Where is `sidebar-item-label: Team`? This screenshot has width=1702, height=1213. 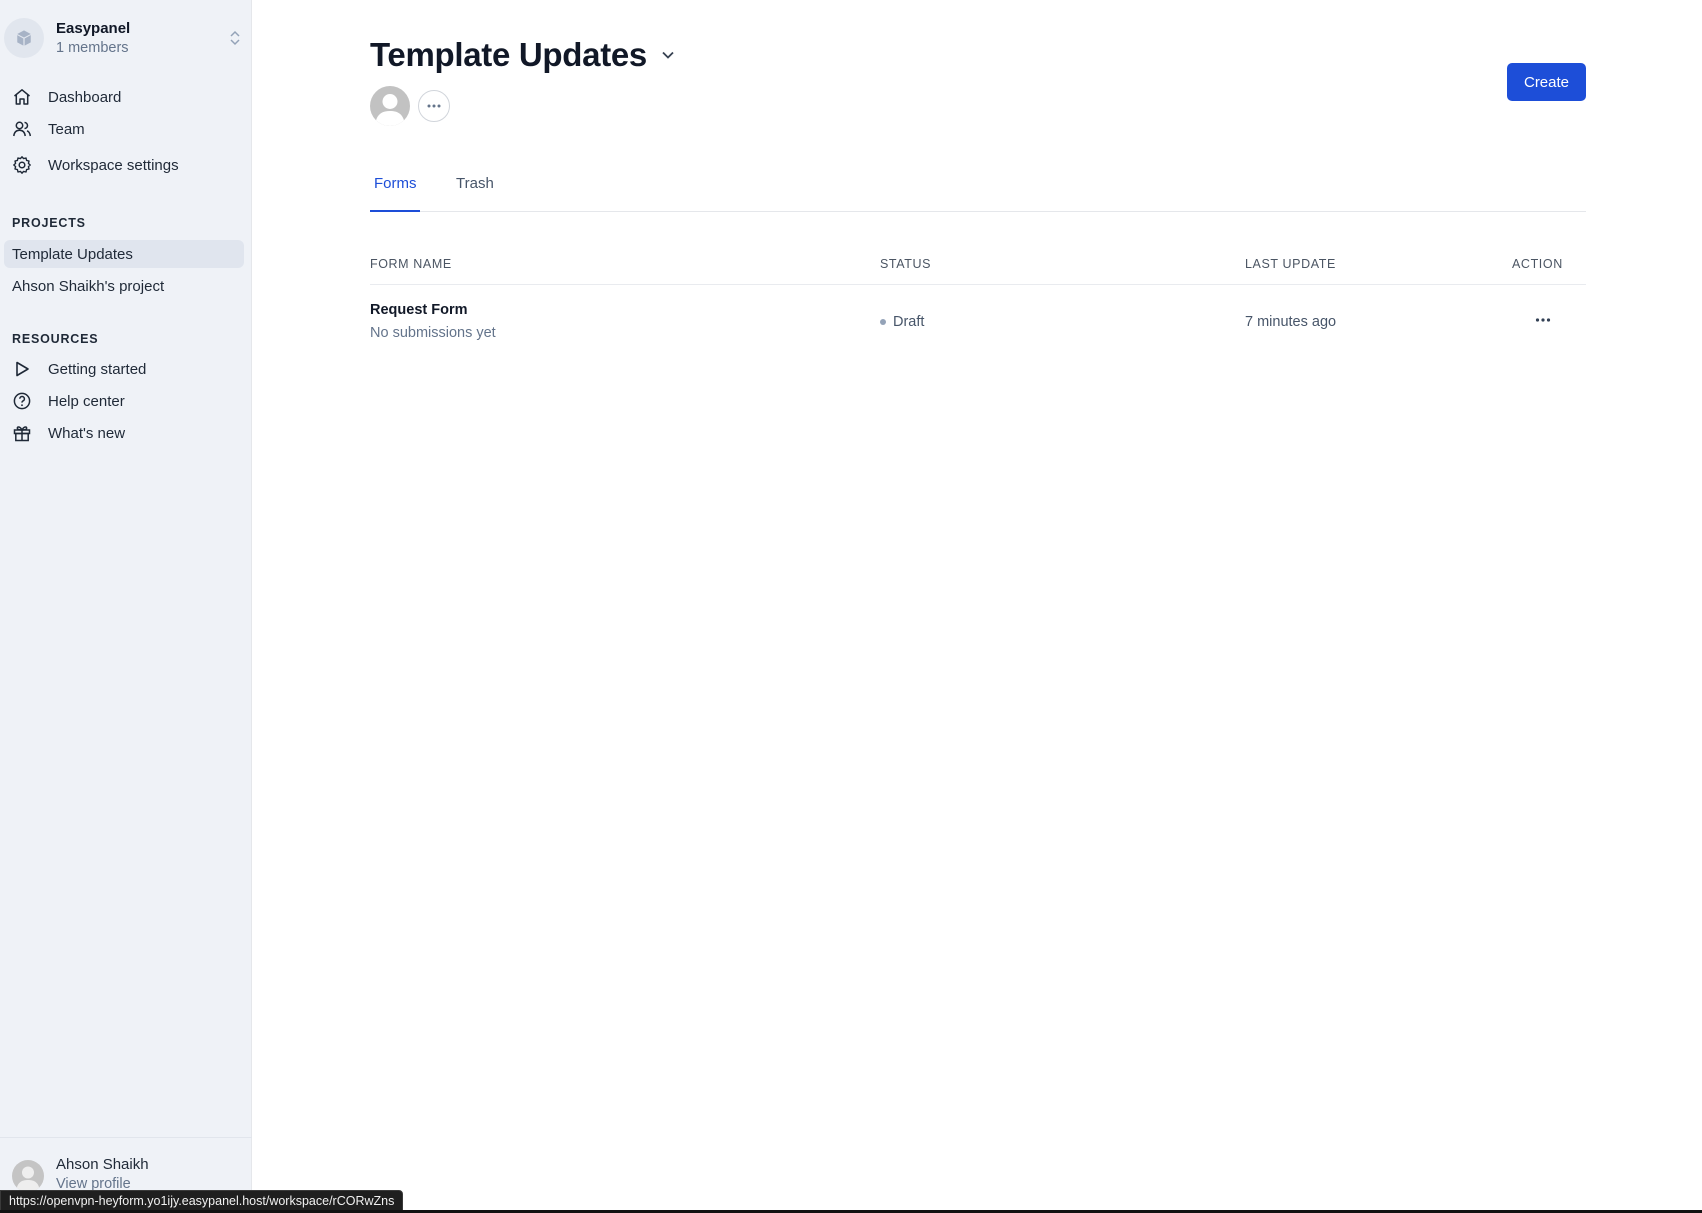 sidebar-item-label: Team is located at coordinates (66, 129).